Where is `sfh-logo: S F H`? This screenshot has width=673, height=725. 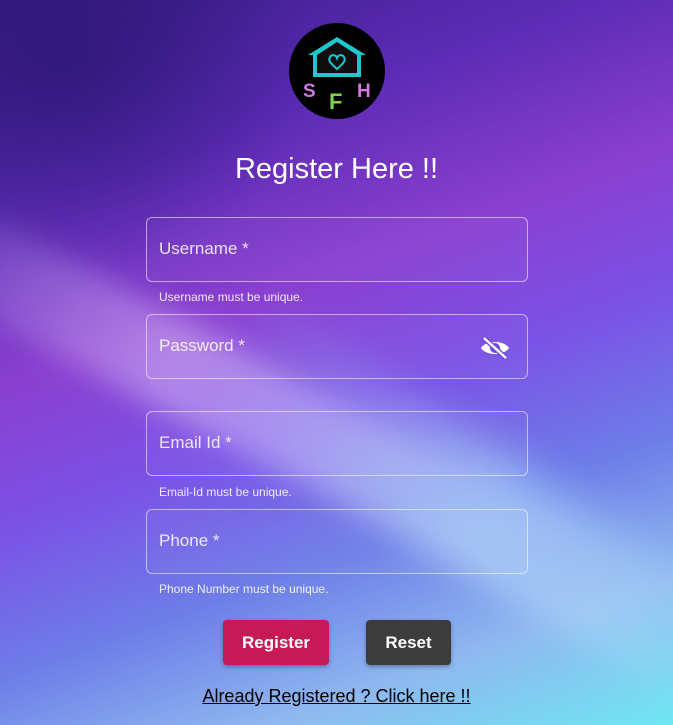 sfh-logo: S F H is located at coordinates (337, 71).